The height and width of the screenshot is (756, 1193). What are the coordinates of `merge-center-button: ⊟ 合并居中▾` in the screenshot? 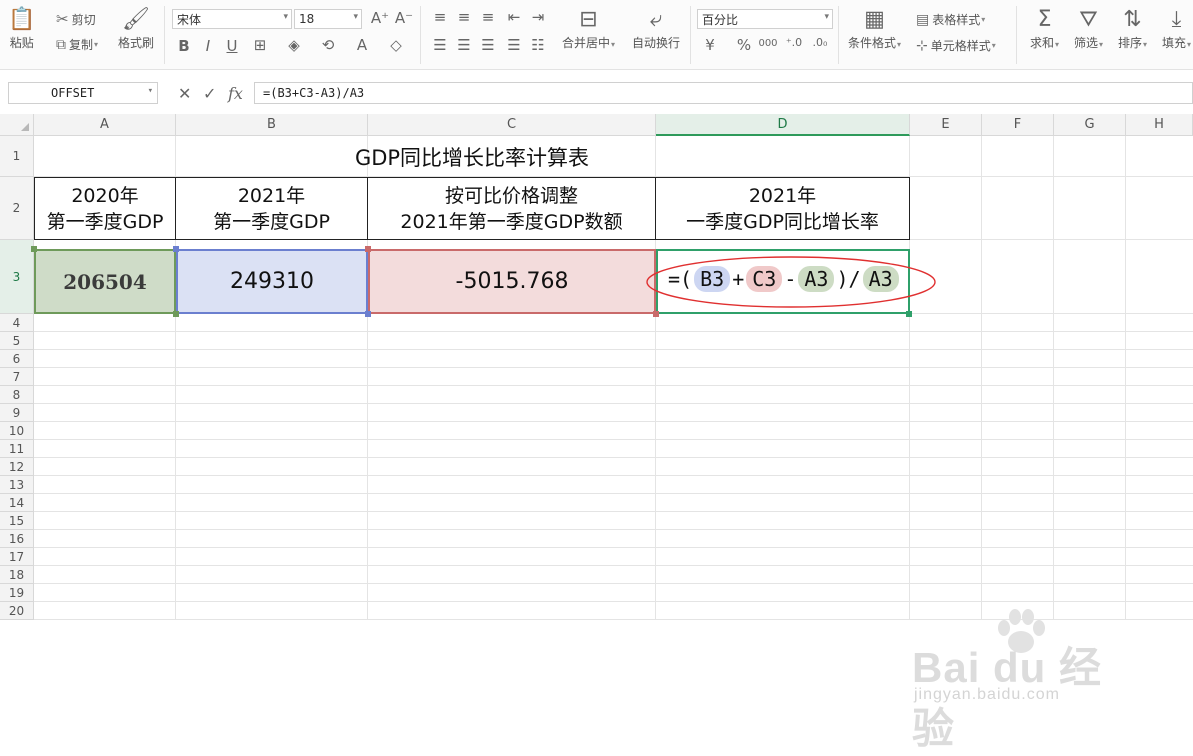 It's located at (588, 28).